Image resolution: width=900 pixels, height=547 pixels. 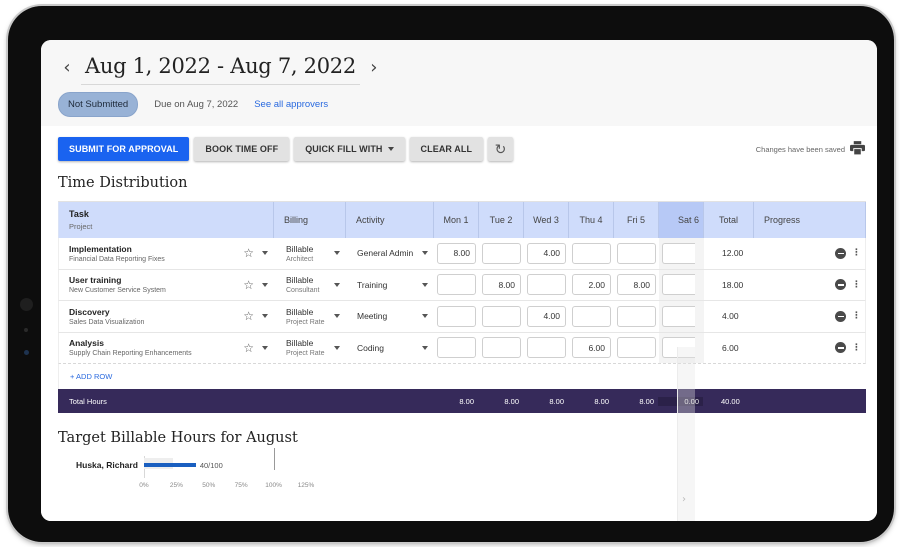 I want to click on submit-for-approval-button: SUBMIT FOR APPROVAL, so click(x=124, y=149).